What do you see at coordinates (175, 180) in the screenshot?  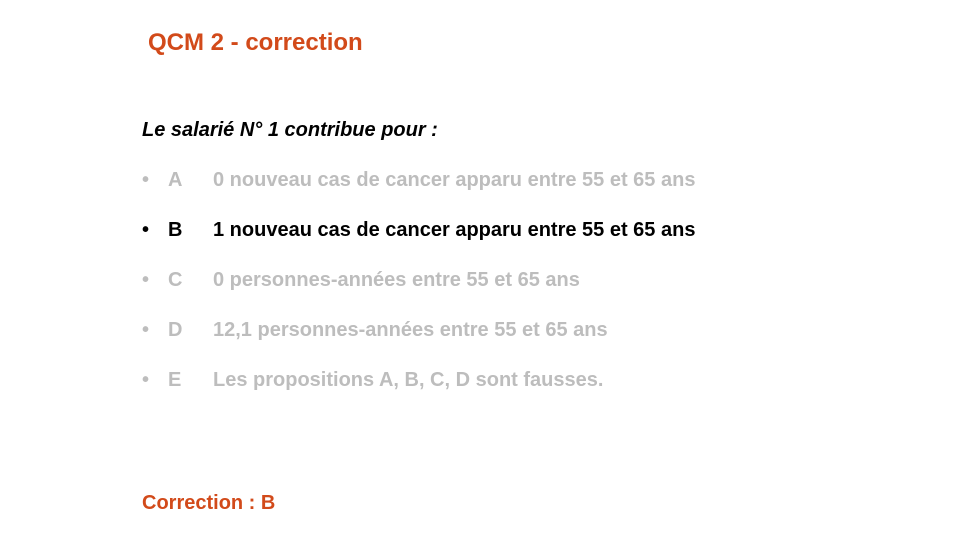 I see `option-letter: A` at bounding box center [175, 180].